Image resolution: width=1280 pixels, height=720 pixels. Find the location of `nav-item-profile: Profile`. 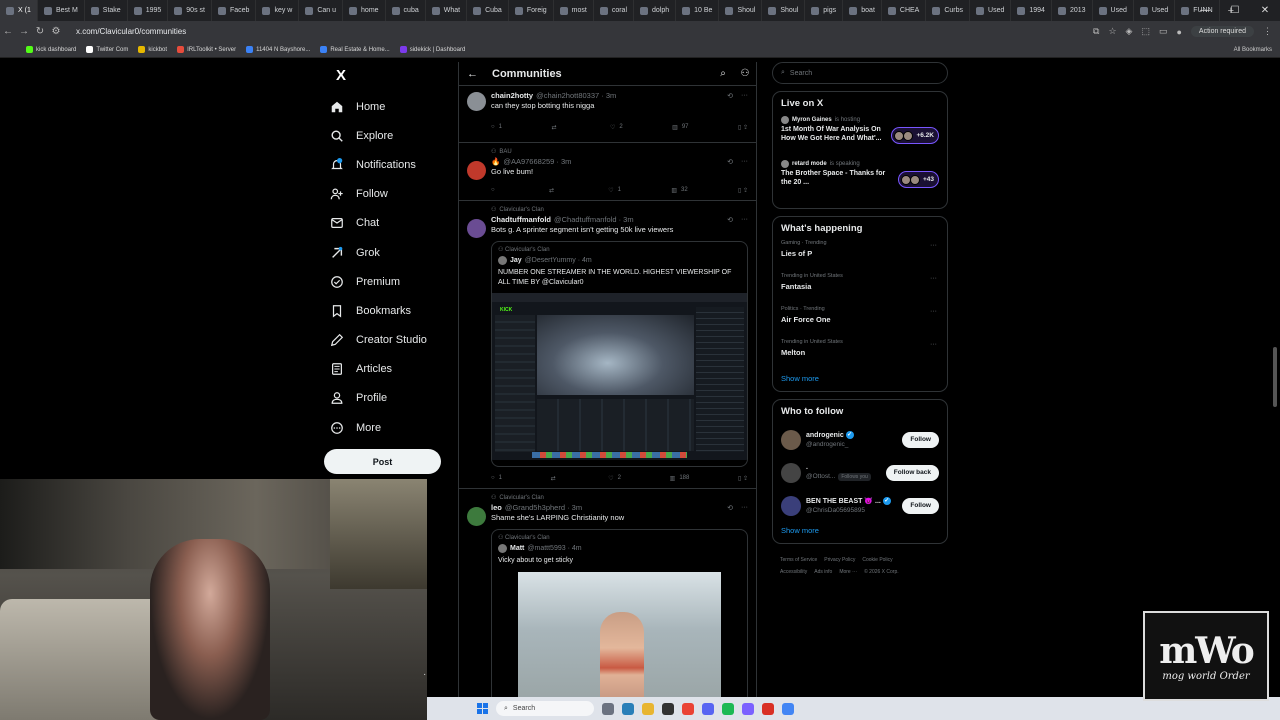

nav-item-profile: Profile is located at coordinates (384, 398).